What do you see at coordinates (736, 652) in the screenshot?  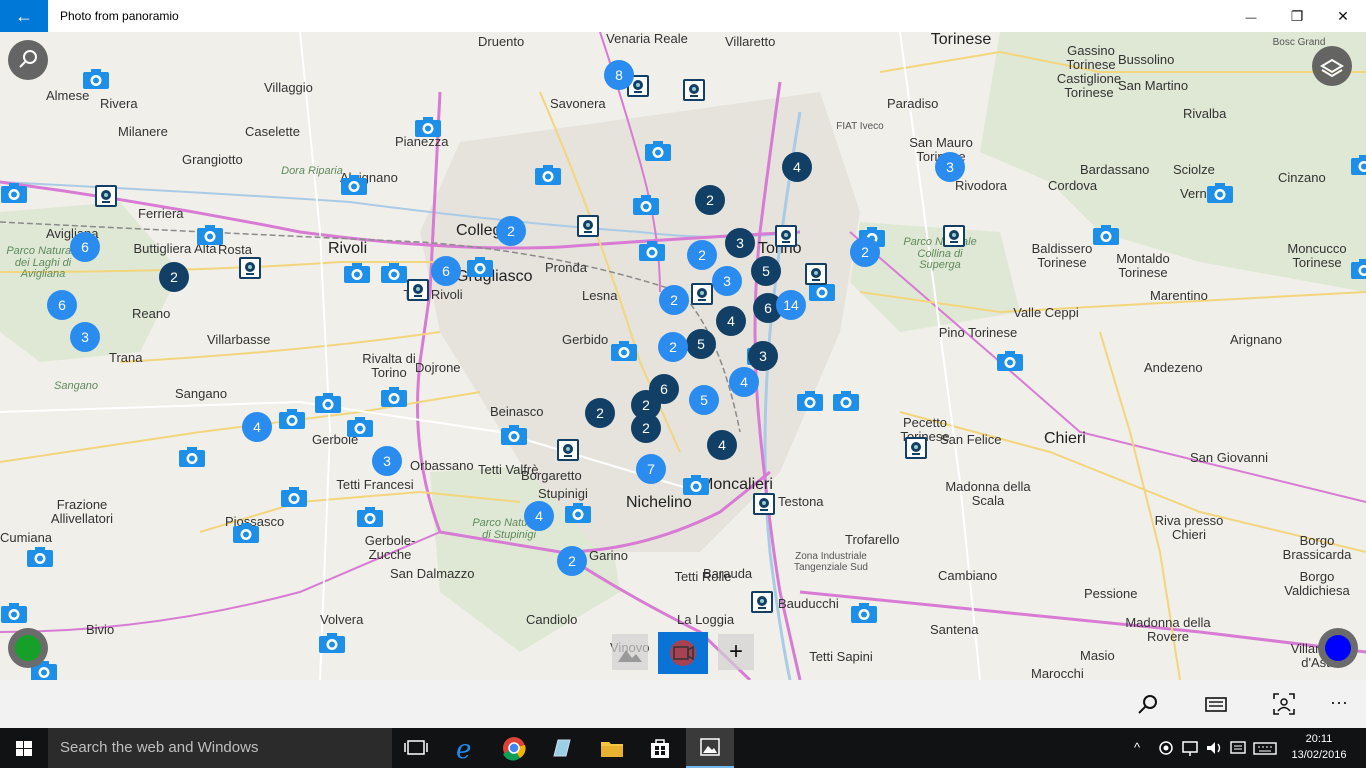 I see `add-button: +` at bounding box center [736, 652].